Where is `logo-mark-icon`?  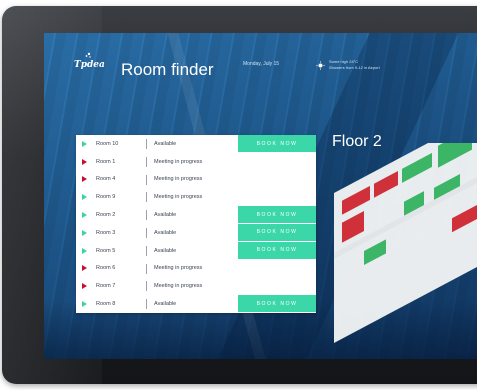 logo-mark-icon is located at coordinates (88, 55).